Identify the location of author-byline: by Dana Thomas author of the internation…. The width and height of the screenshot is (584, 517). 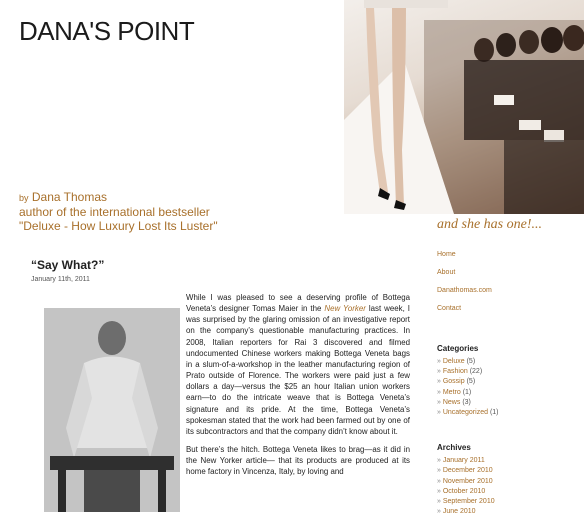
(118, 211).